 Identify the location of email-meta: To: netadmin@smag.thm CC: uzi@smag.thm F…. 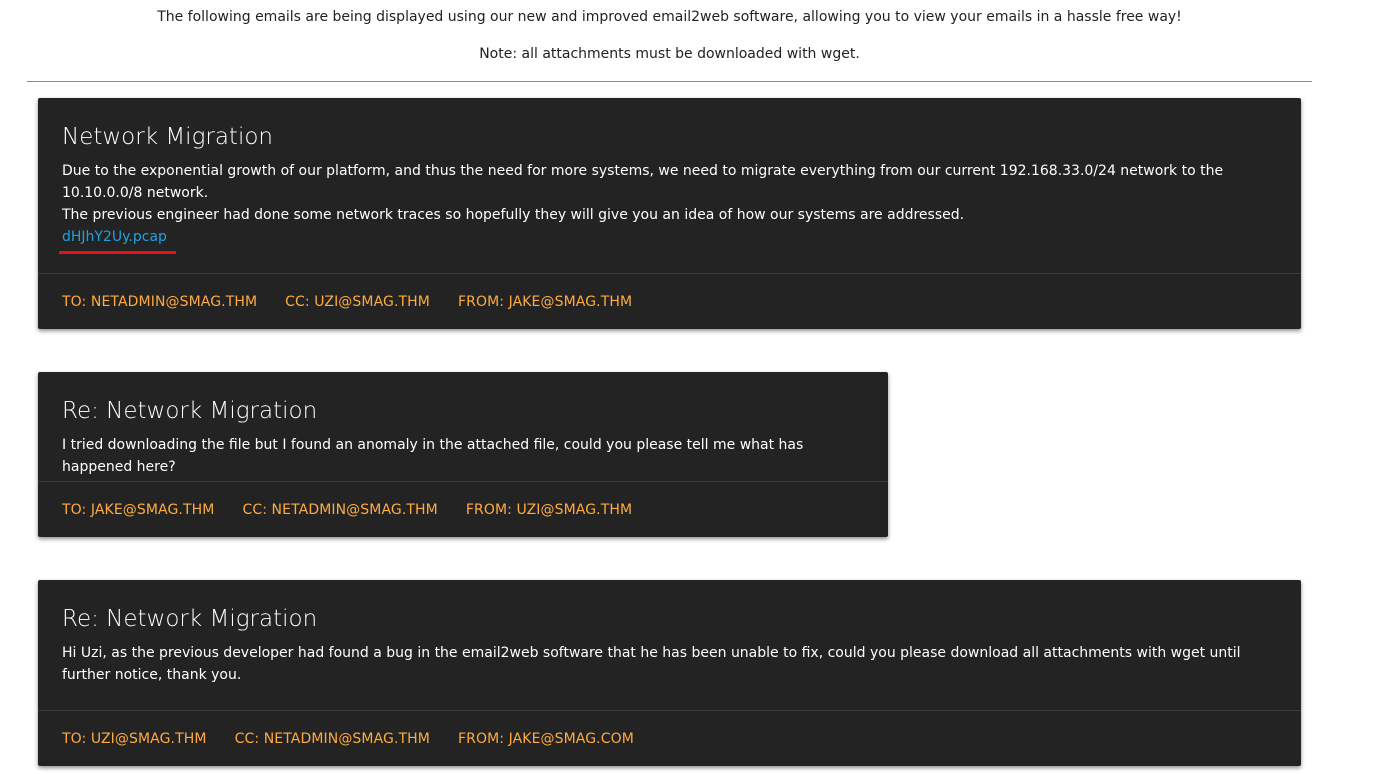
(669, 301).